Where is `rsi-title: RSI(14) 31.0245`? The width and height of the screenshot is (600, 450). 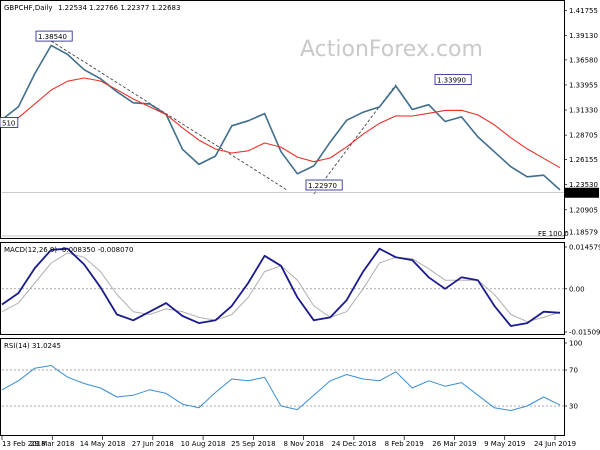 rsi-title: RSI(14) 31.0245 is located at coordinates (32, 346).